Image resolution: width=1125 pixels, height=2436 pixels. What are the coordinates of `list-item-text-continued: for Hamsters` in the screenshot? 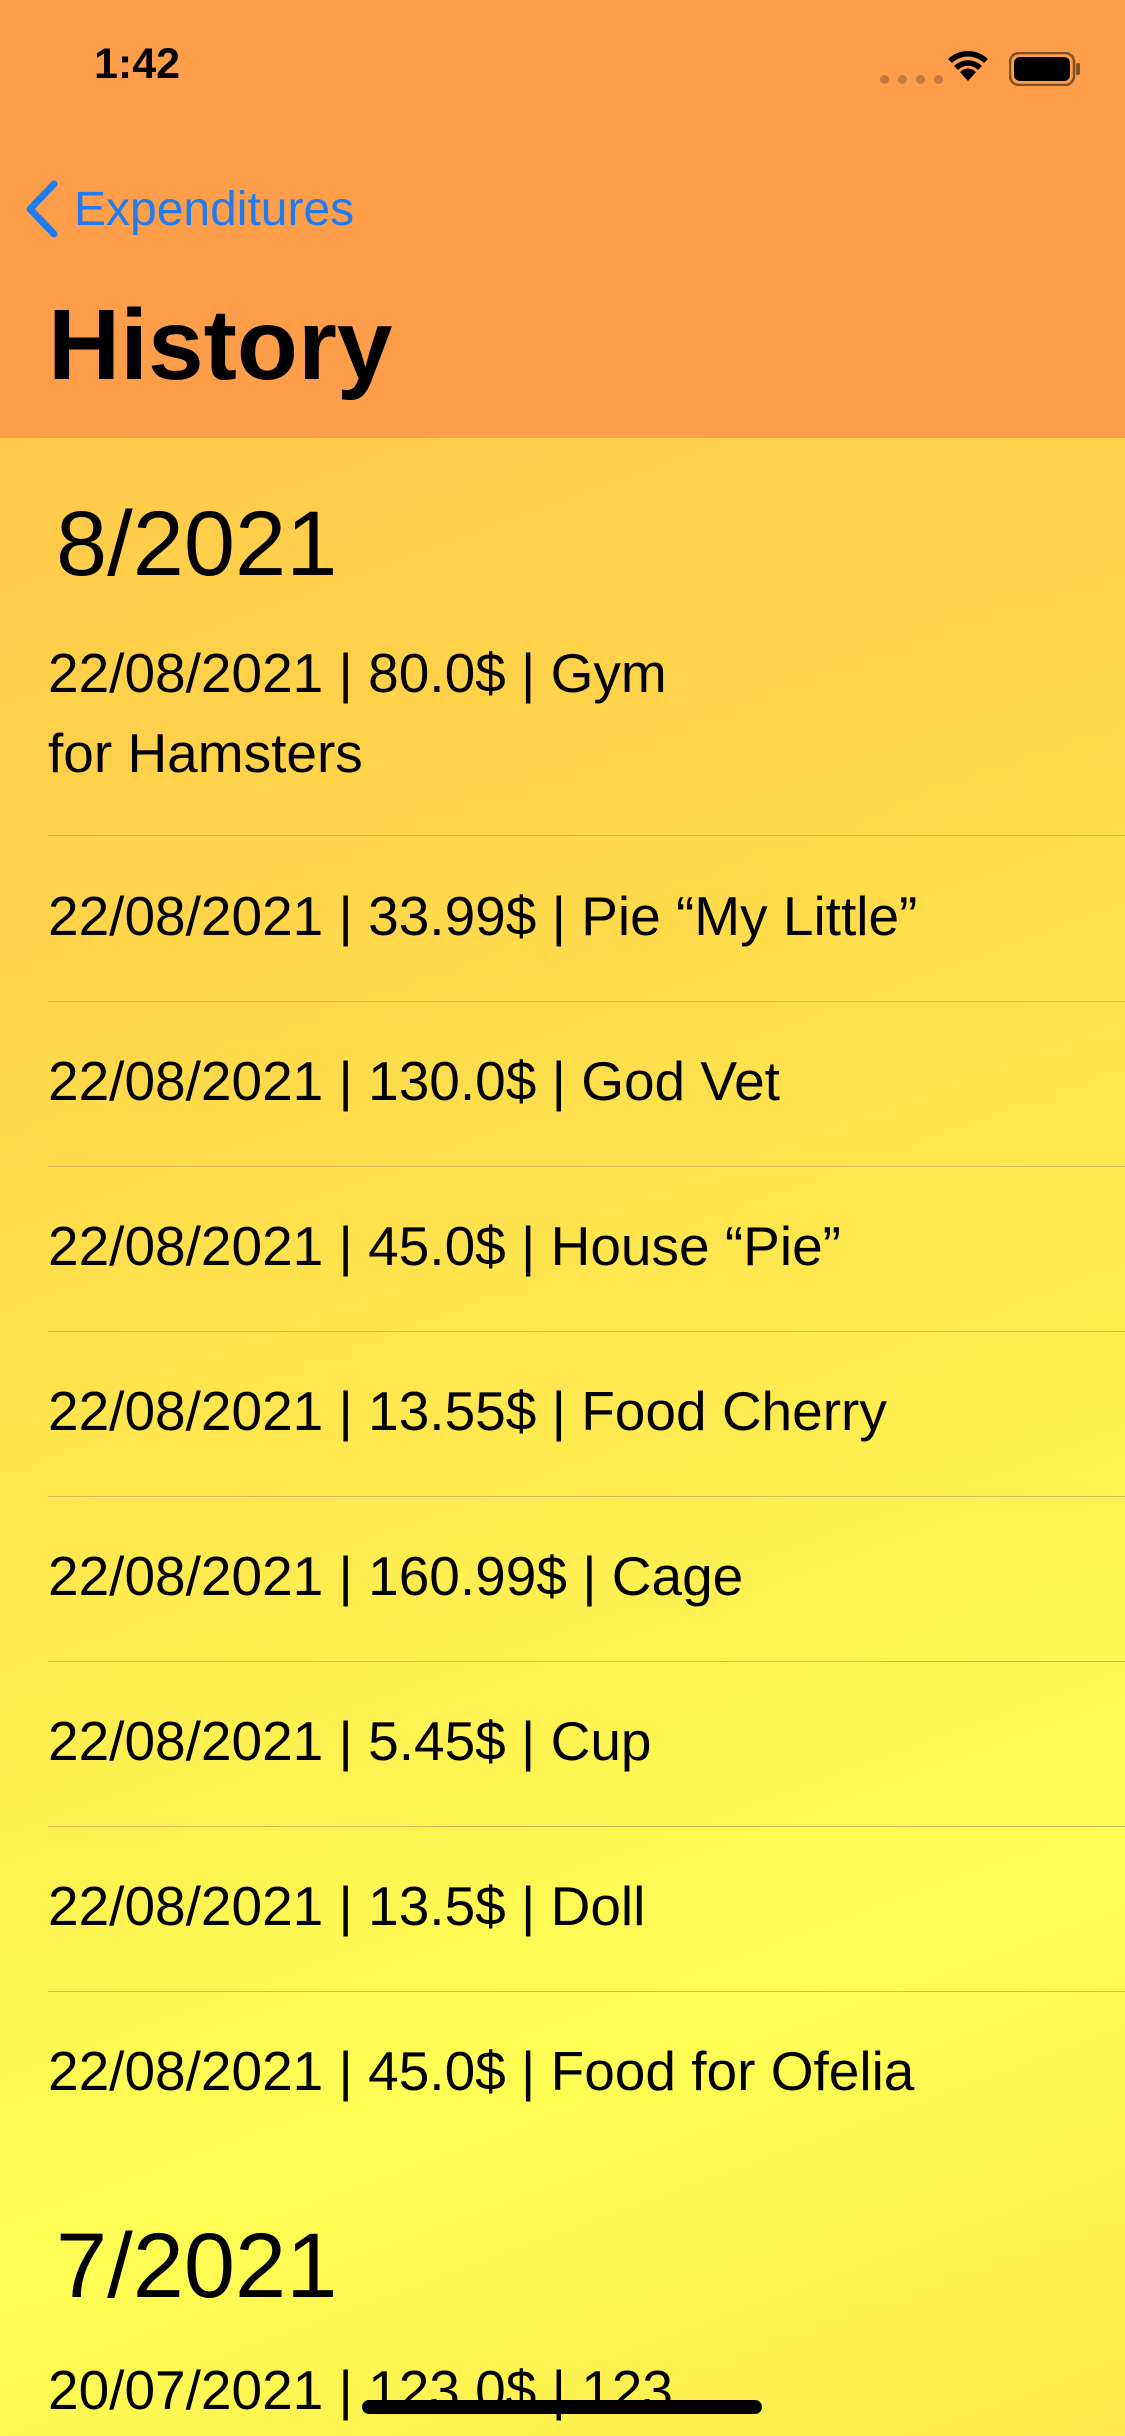 It's located at (205, 753).